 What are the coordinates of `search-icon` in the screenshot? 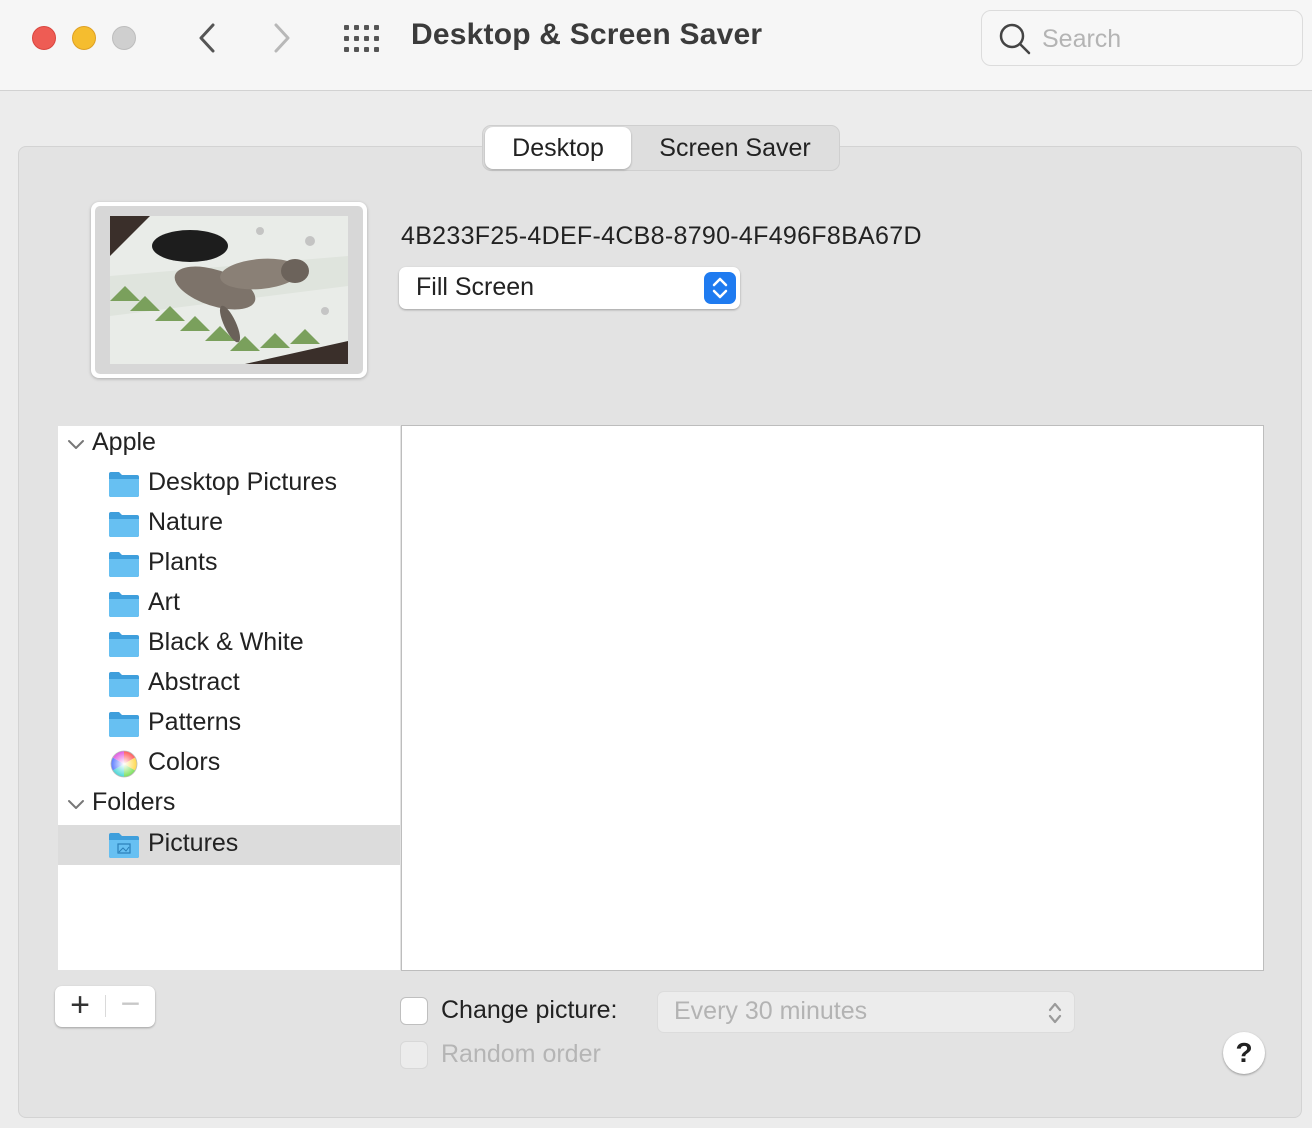 It's located at (1015, 39).